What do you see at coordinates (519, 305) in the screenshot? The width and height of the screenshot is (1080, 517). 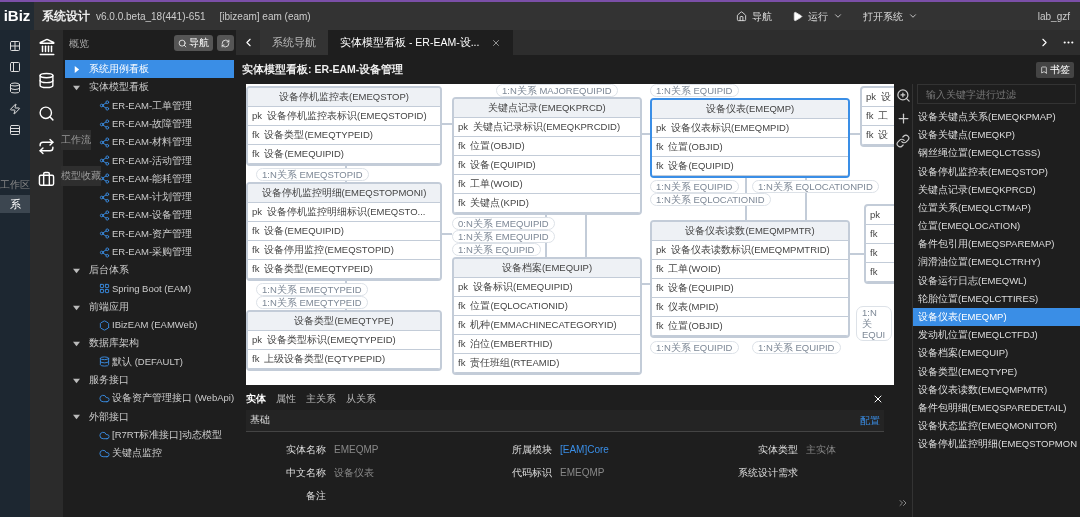 I see `field-name: 位置(EQLOCATIONID)` at bounding box center [519, 305].